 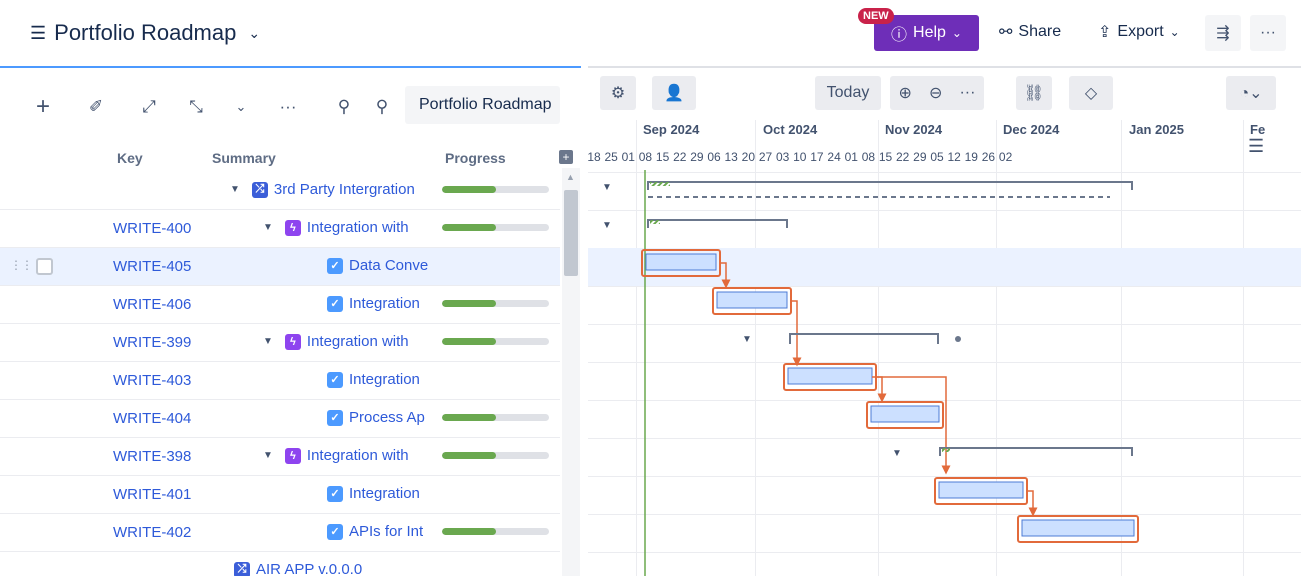 I want to click on column-summary: Summary, so click(x=244, y=158).